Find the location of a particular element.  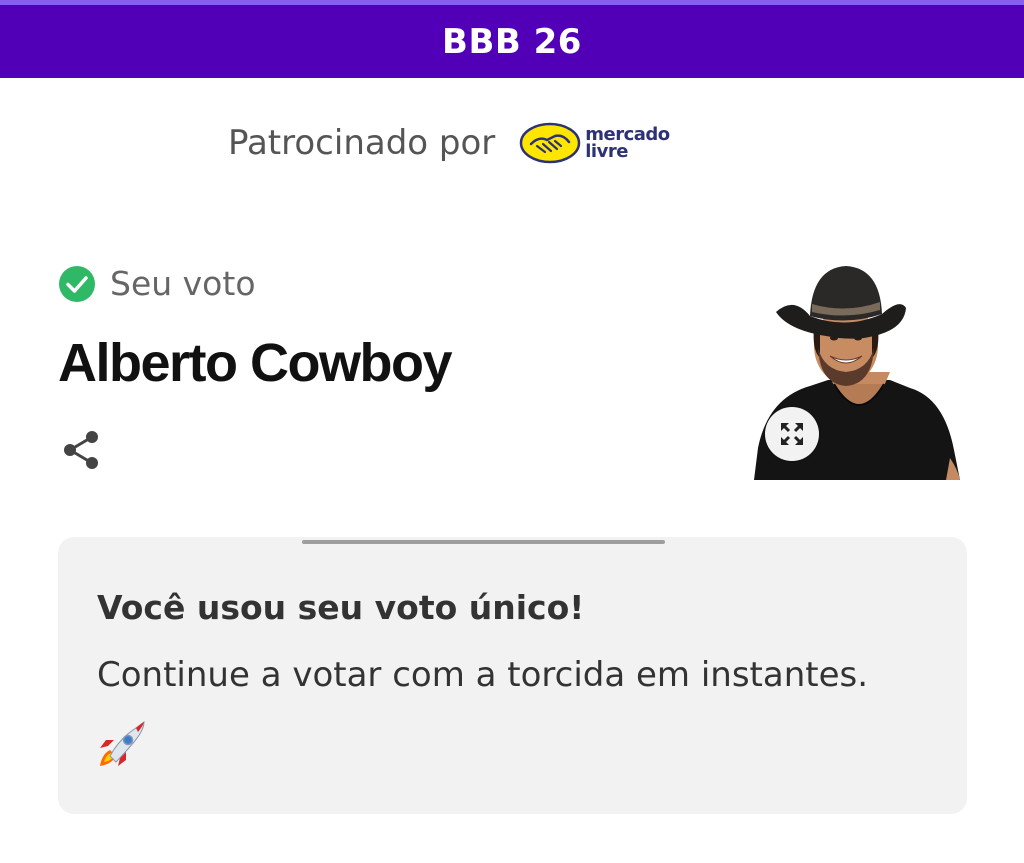

sponsor-label: Patrocinado por is located at coordinates (362, 143).